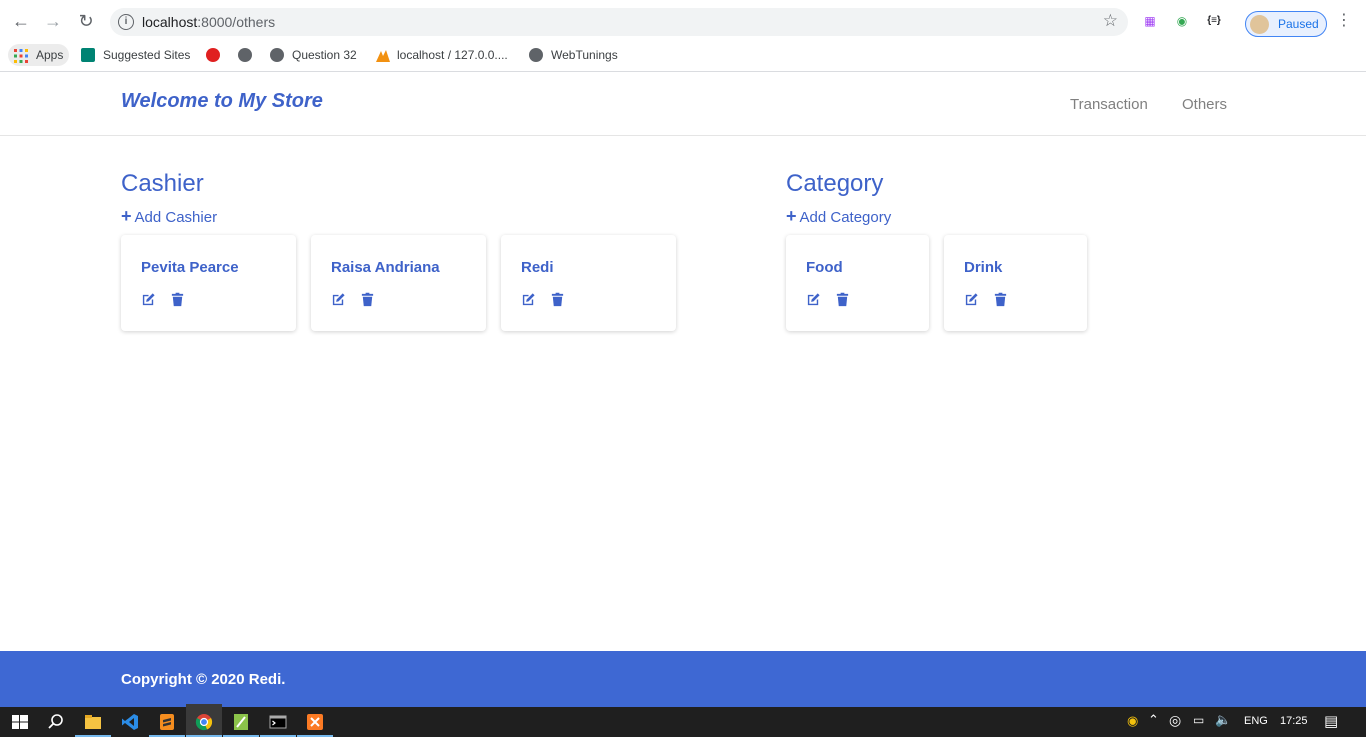 This screenshot has width=1366, height=737. Describe the element at coordinates (203, 679) in the screenshot. I see `copyright-text: Copyright © 2020 Redi.` at that location.